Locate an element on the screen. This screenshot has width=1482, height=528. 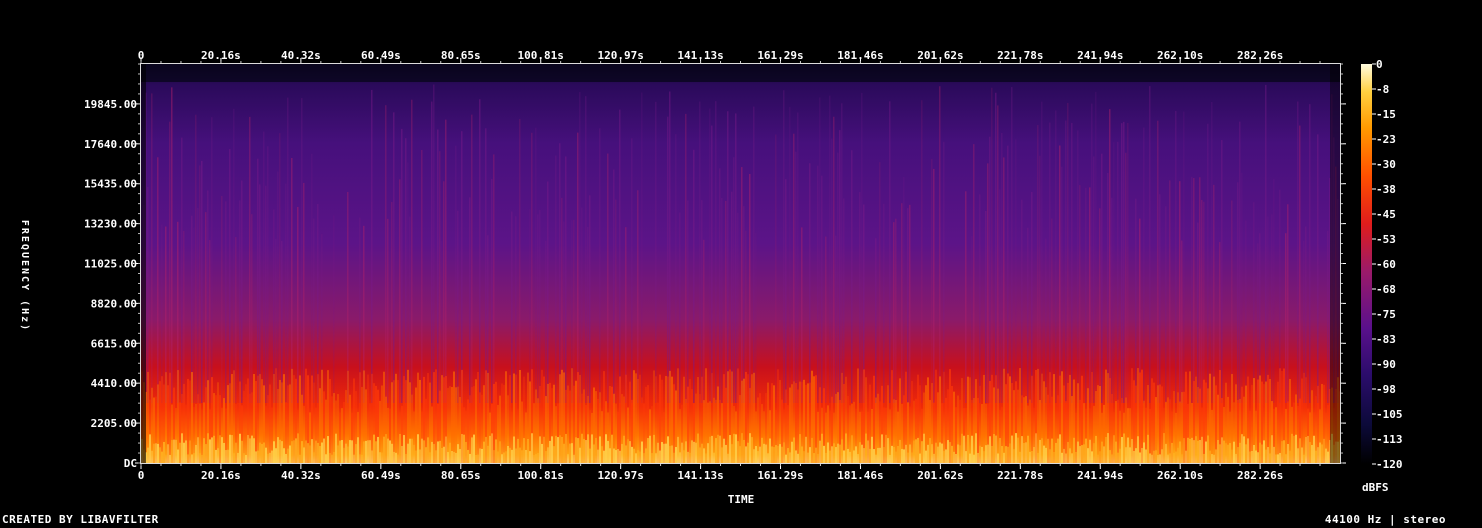
colorbar-tick-label: -83 is located at coordinates (1386, 339).